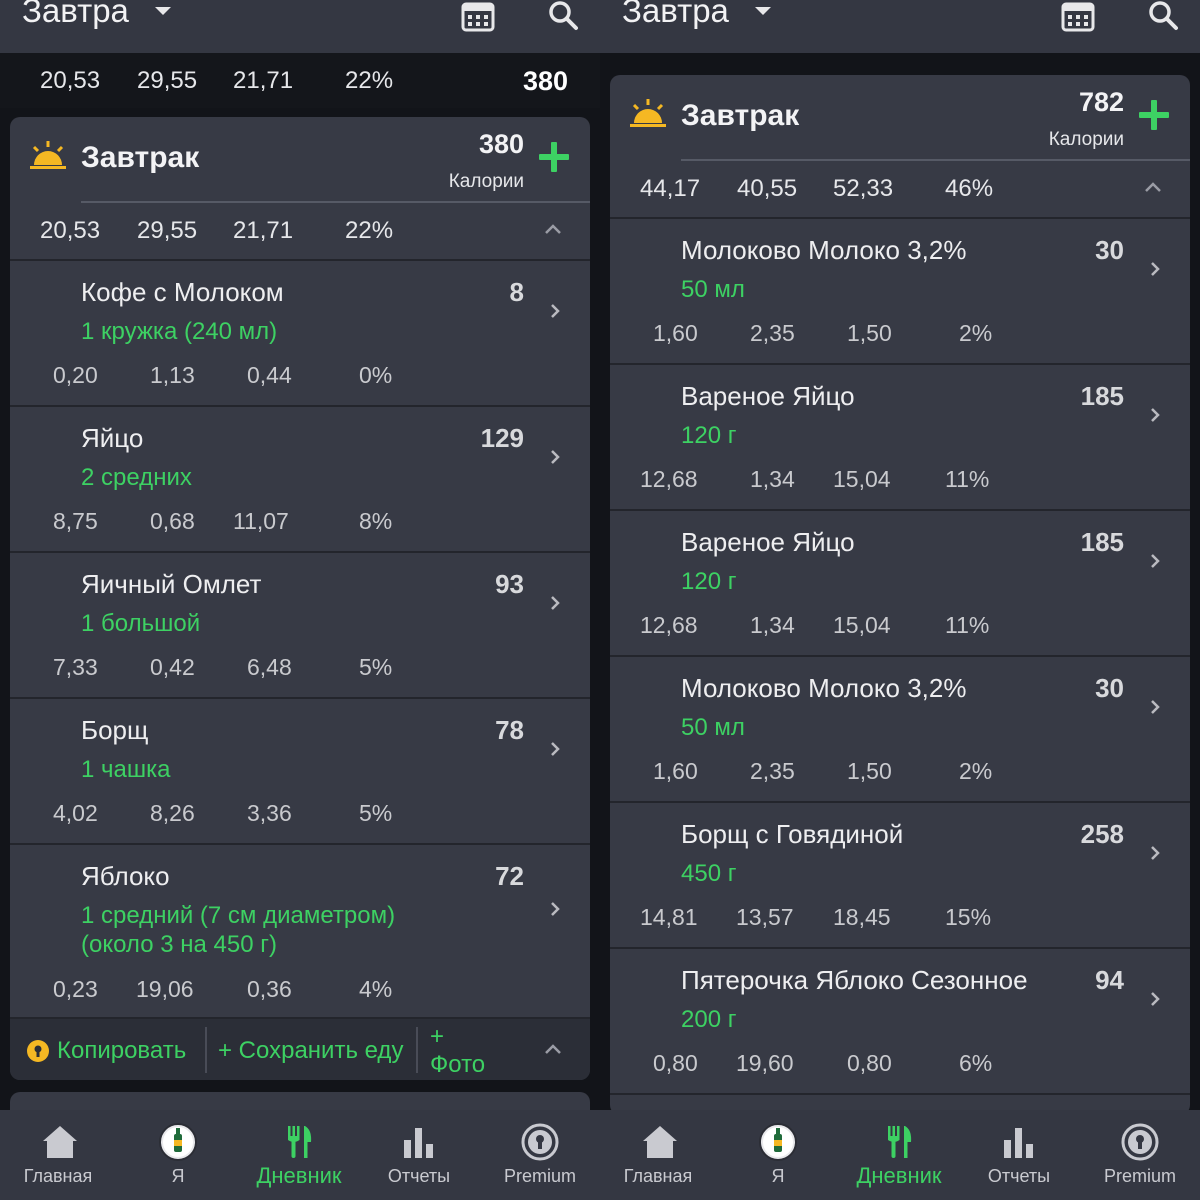 Image resolution: width=1200 pixels, height=1200 pixels. Describe the element at coordinates (539, 1176) in the screenshot. I see `nav-premium-label: Premium` at that location.